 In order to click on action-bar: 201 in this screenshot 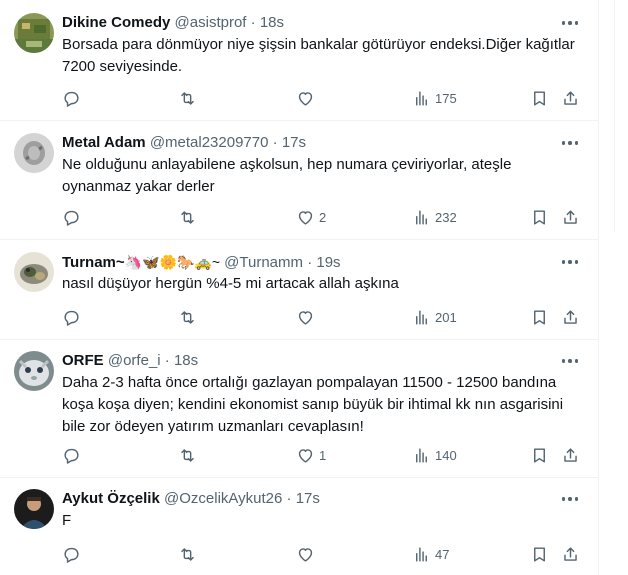, I will do `click(299, 317)`.